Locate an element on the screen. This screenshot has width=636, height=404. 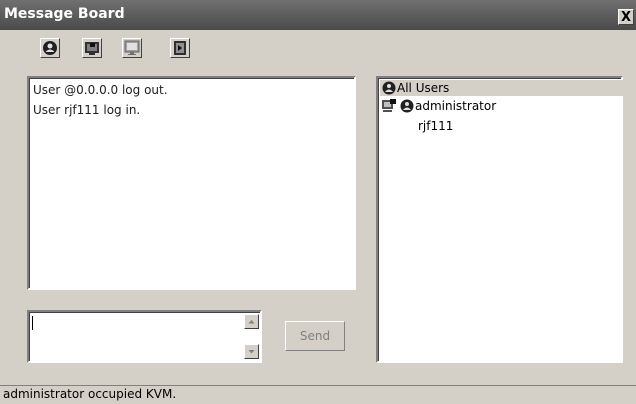
monitor-lock-icon is located at coordinates (92, 48).